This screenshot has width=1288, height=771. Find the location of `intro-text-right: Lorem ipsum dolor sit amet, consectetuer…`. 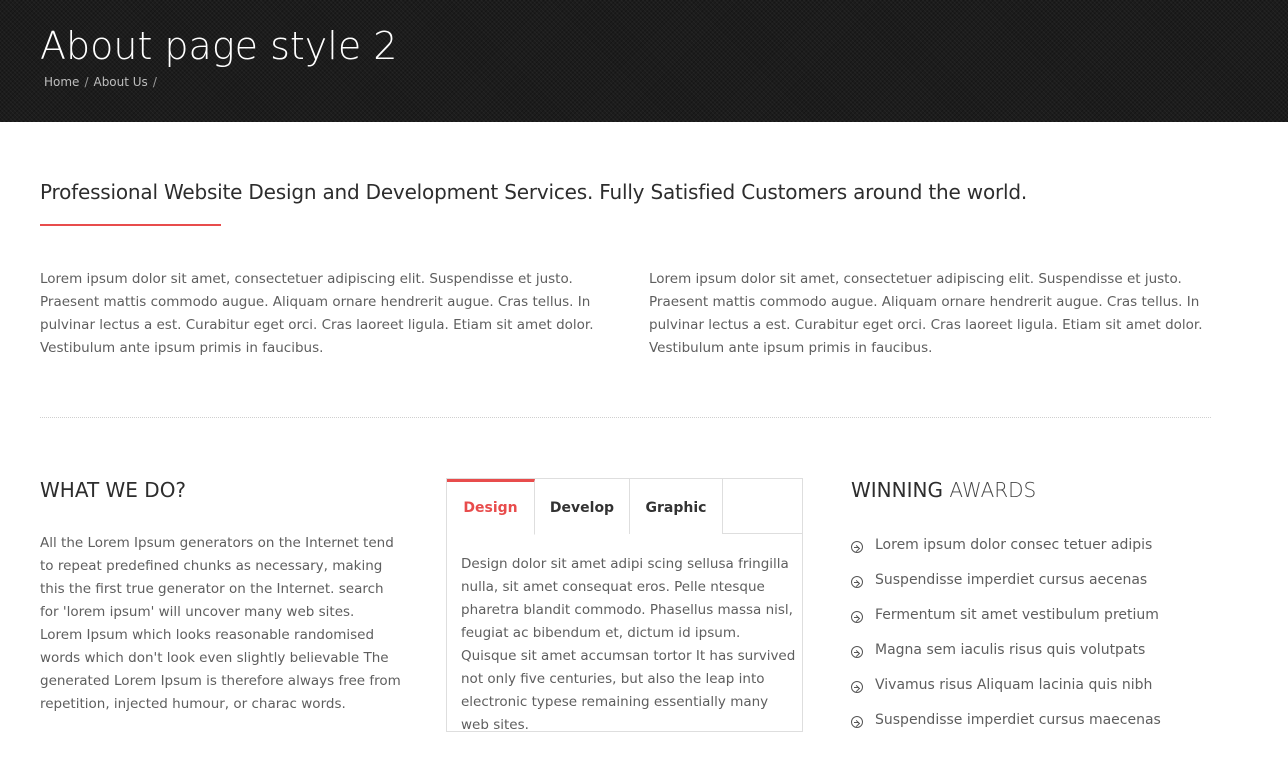

intro-text-right: Lorem ipsum dolor sit amet, consectetuer… is located at coordinates (926, 313).